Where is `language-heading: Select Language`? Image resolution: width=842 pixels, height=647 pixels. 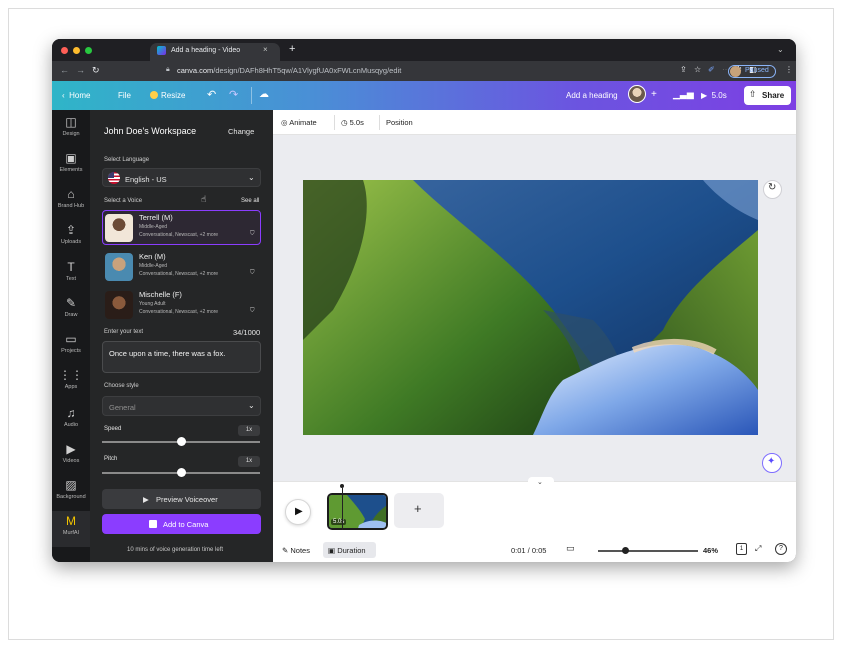 language-heading: Select Language is located at coordinates (127, 160).